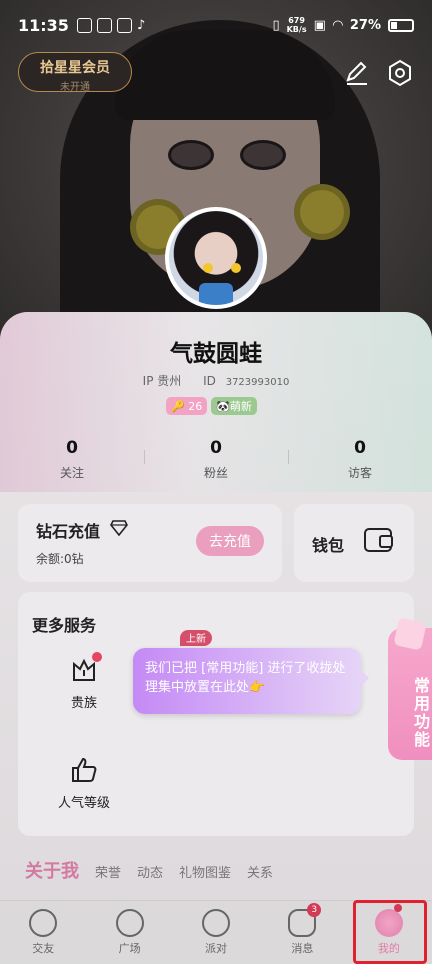  I want to click on tab-label: 交友, so click(43, 948).